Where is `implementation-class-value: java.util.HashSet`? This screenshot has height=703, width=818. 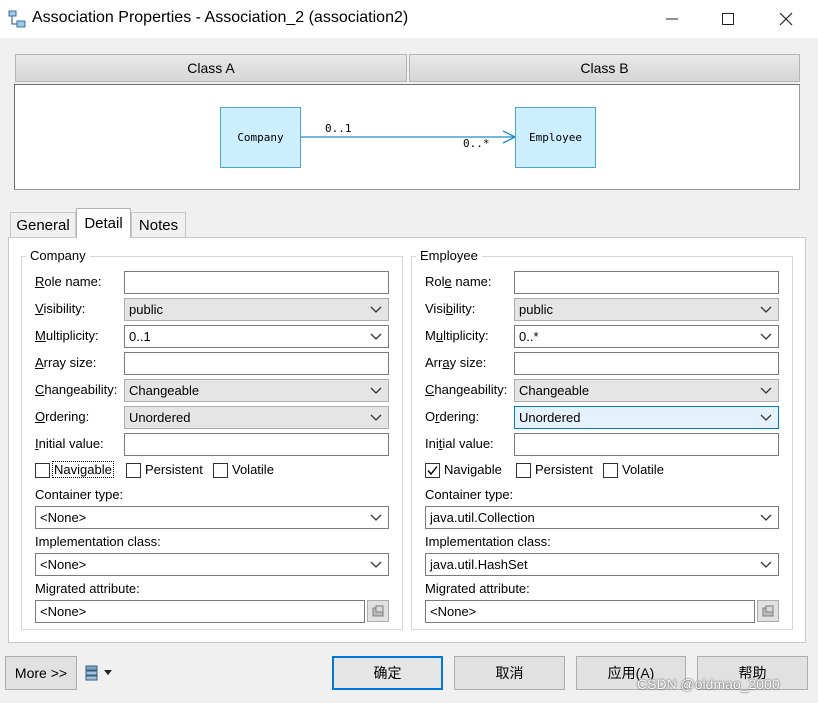
implementation-class-value: java.util.HashSet is located at coordinates (479, 564).